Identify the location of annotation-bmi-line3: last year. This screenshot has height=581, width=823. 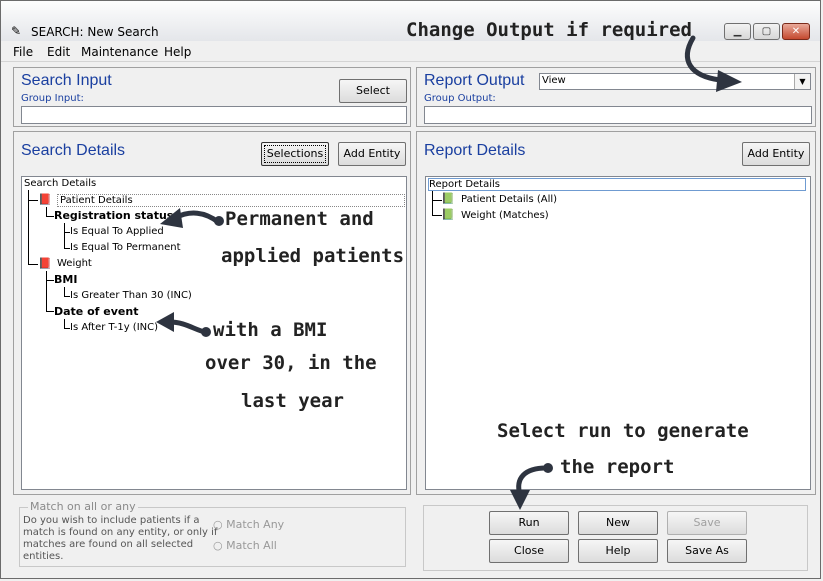
(292, 401).